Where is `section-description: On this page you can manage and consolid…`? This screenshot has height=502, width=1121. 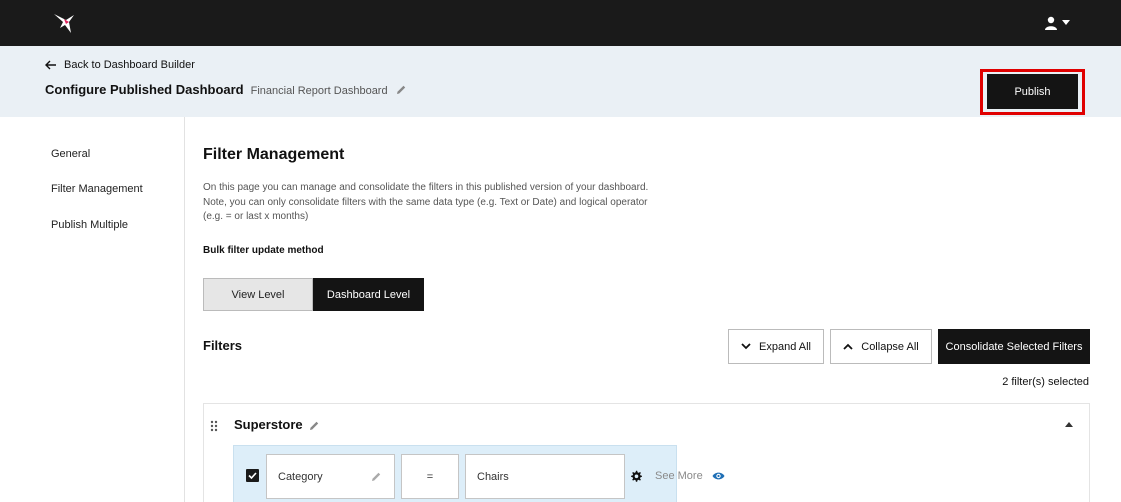 section-description: On this page you can manage and consolid… is located at coordinates (426, 202).